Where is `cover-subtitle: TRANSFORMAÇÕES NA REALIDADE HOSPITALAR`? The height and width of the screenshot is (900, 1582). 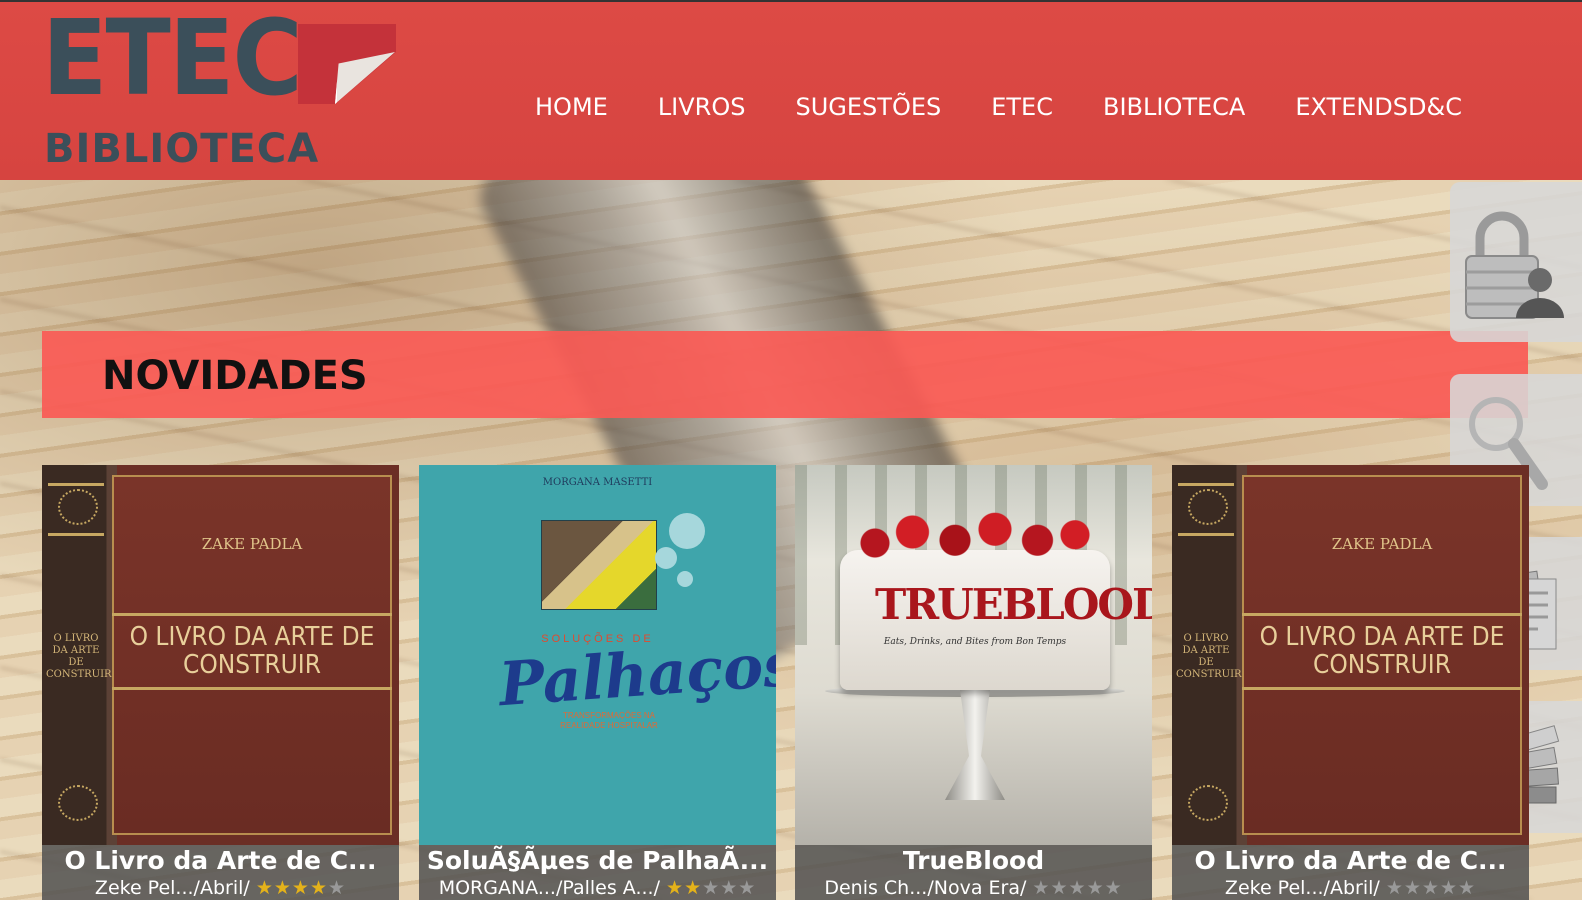 cover-subtitle: TRANSFORMAÇÕES NA REALIDADE HOSPITALAR is located at coordinates (609, 720).